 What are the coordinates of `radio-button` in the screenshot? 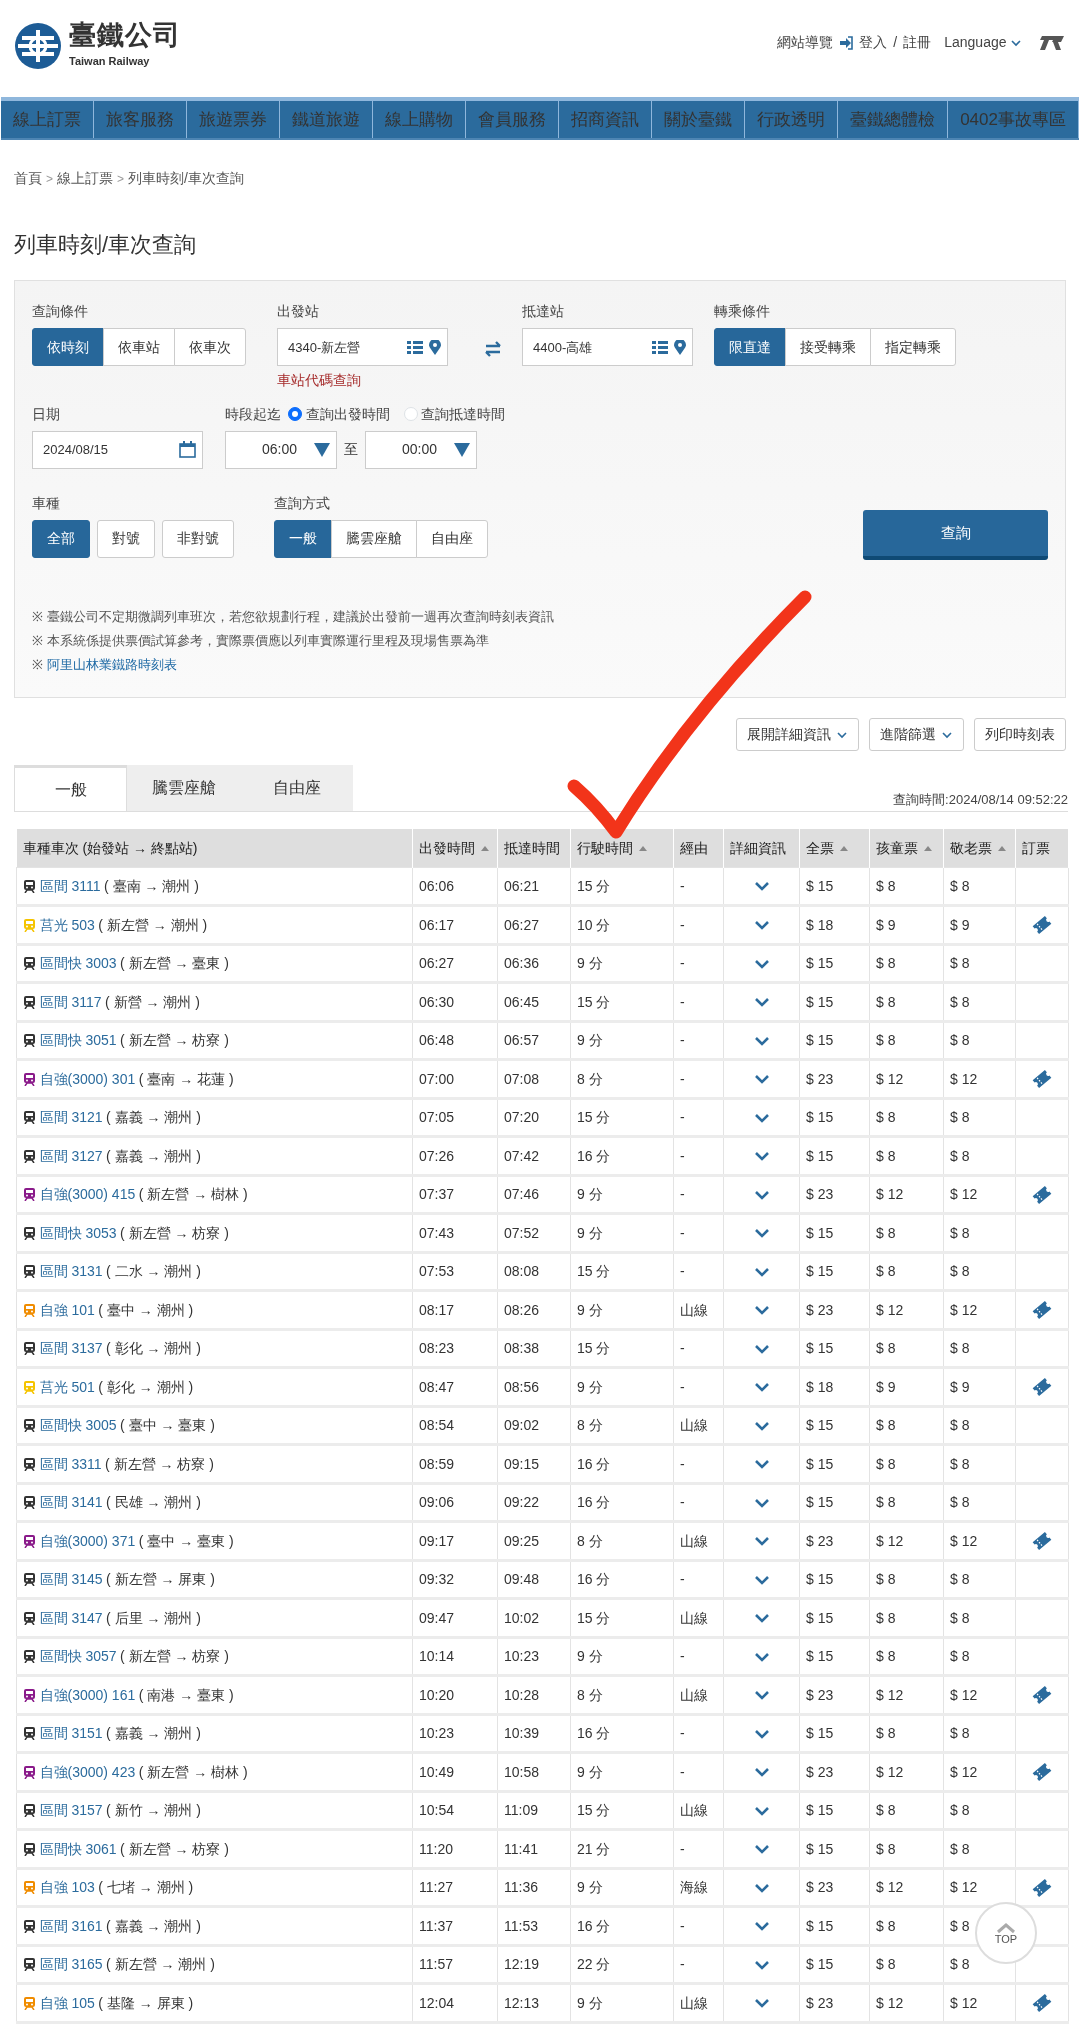 It's located at (295, 414).